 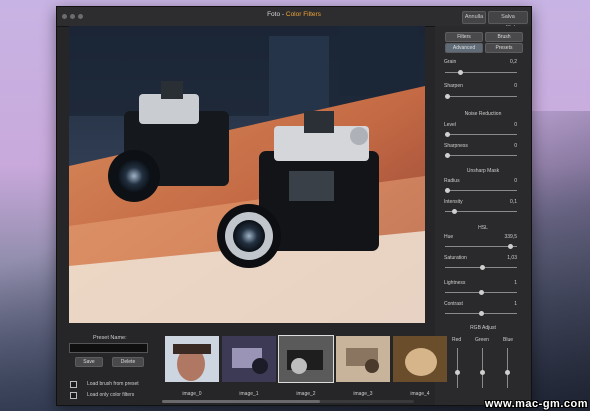 I want to click on saturation-slider, so click(x=481, y=267).